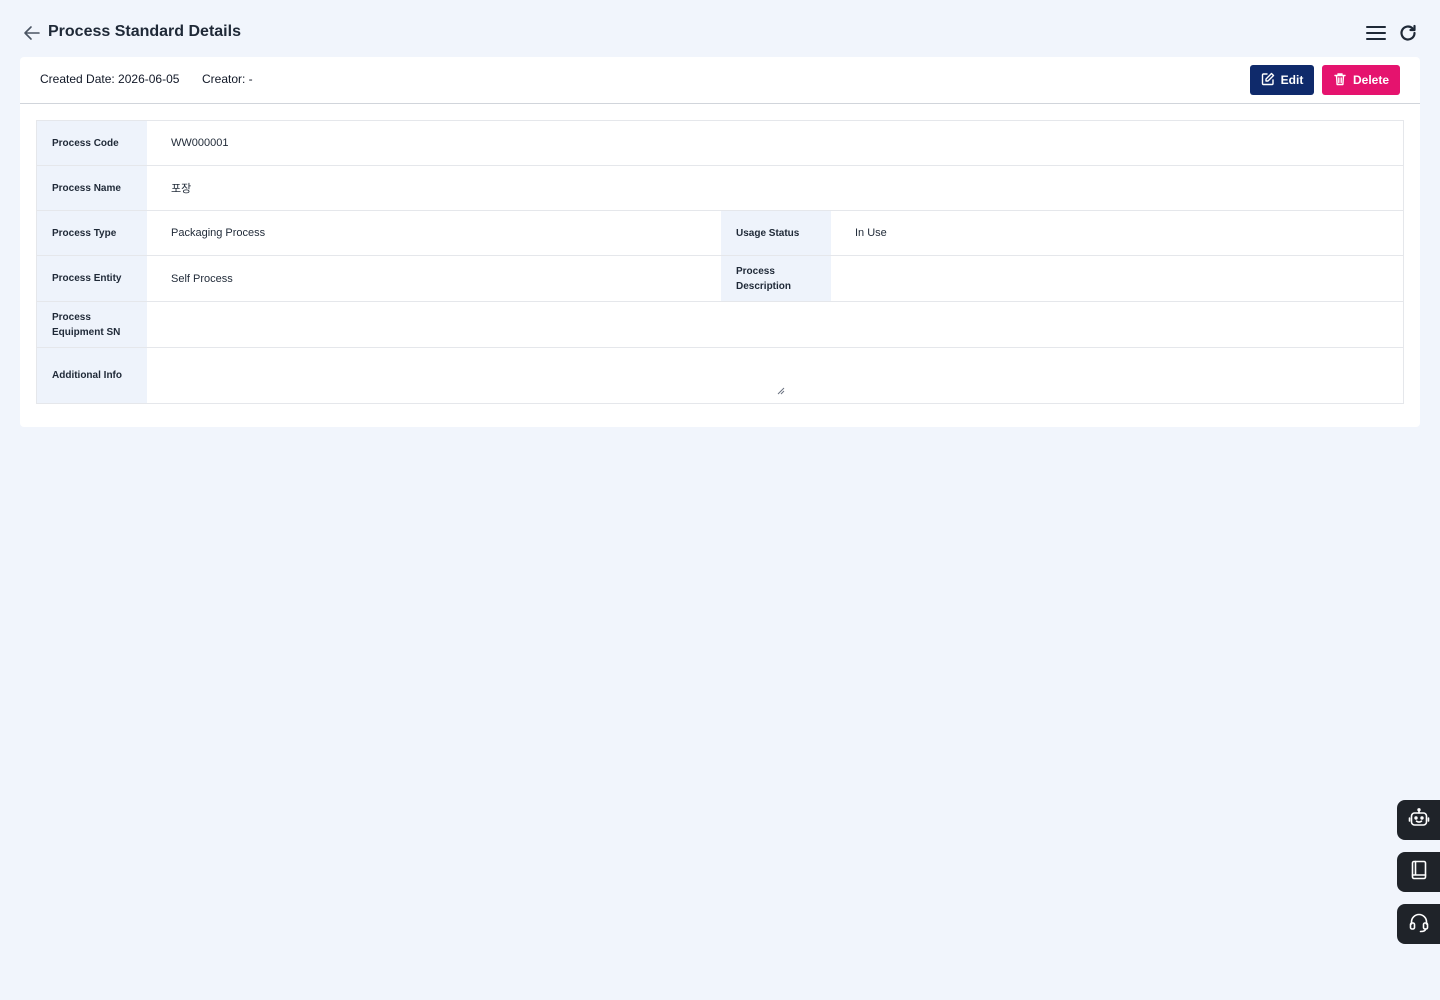  Describe the element at coordinates (92, 278) in the screenshot. I see `label-process-entity: Process Entity` at that location.